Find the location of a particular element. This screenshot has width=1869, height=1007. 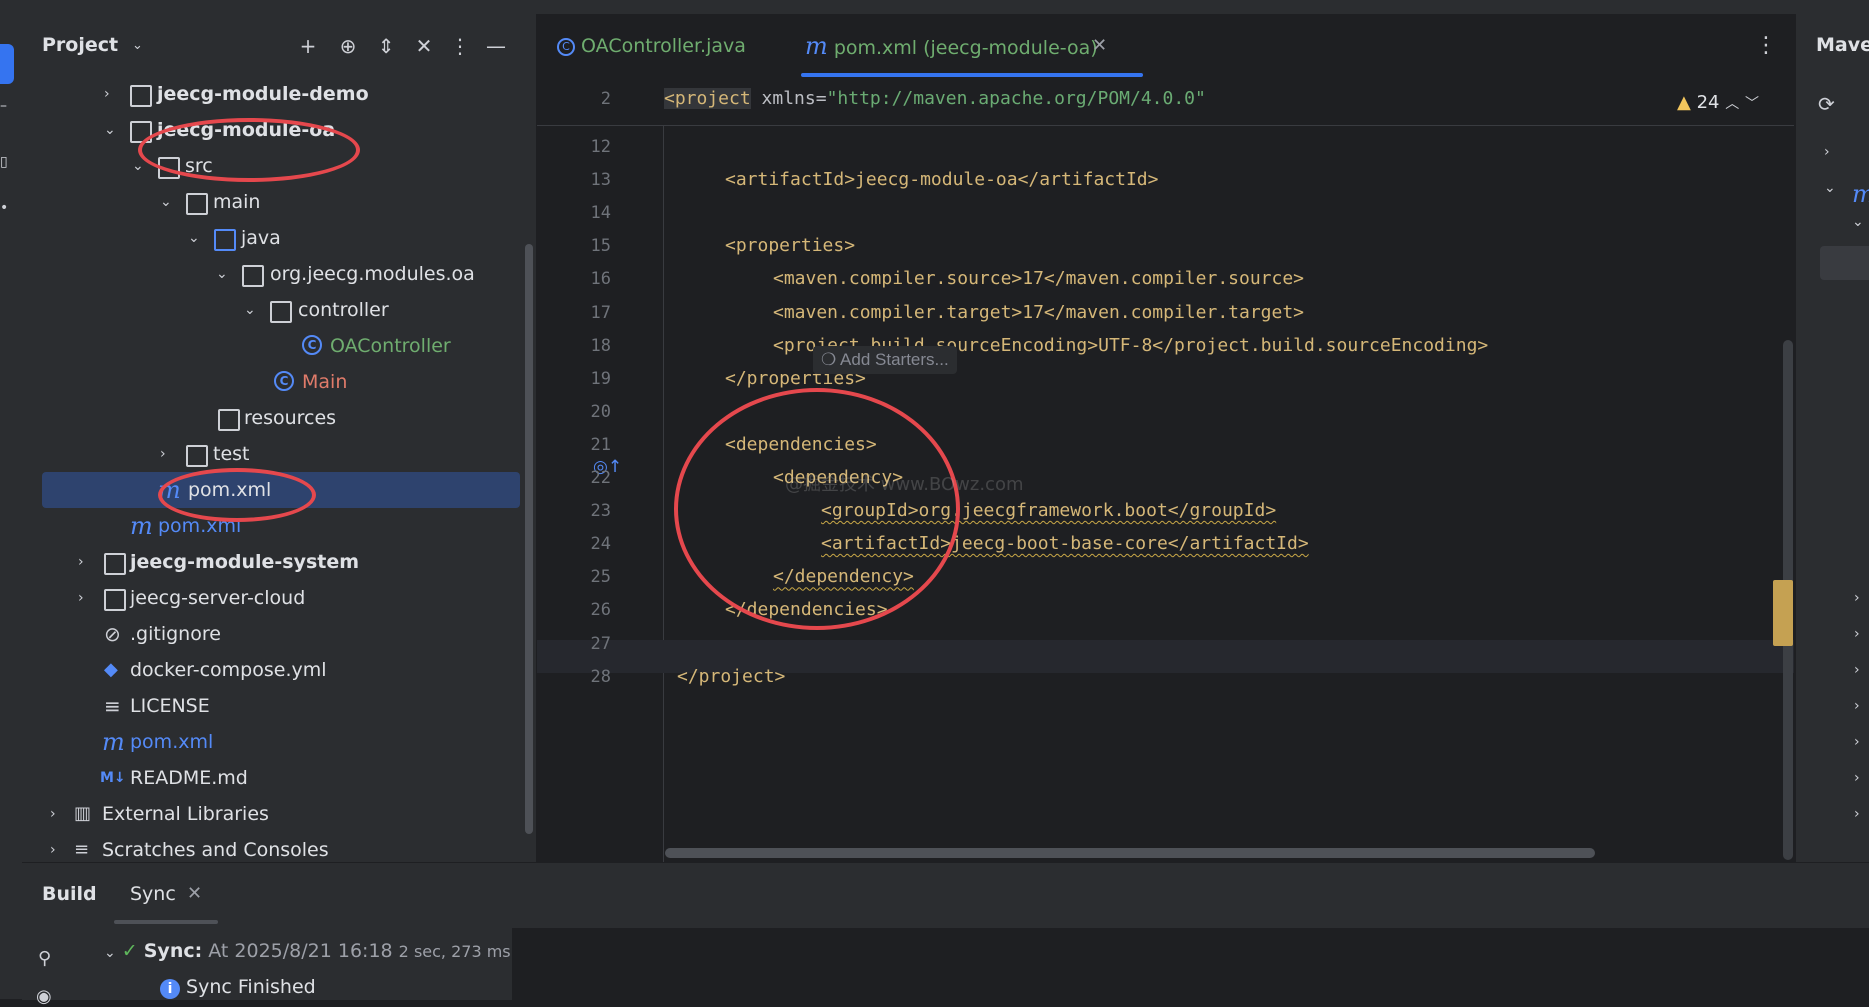

tree-item-java: ⌄ java is located at coordinates (273, 238).